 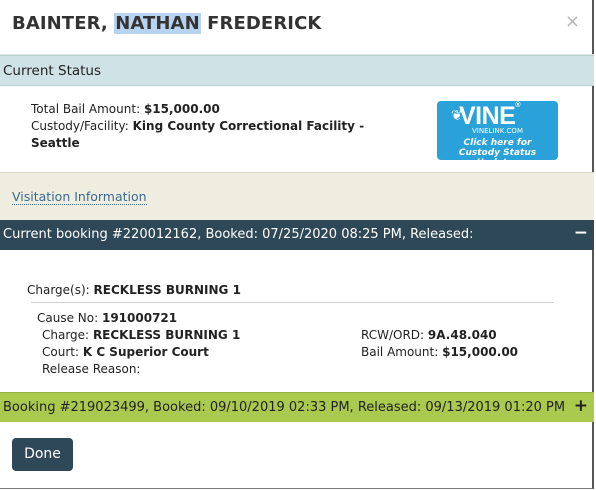 What do you see at coordinates (61, 352) in the screenshot?
I see `court-label: Court:` at bounding box center [61, 352].